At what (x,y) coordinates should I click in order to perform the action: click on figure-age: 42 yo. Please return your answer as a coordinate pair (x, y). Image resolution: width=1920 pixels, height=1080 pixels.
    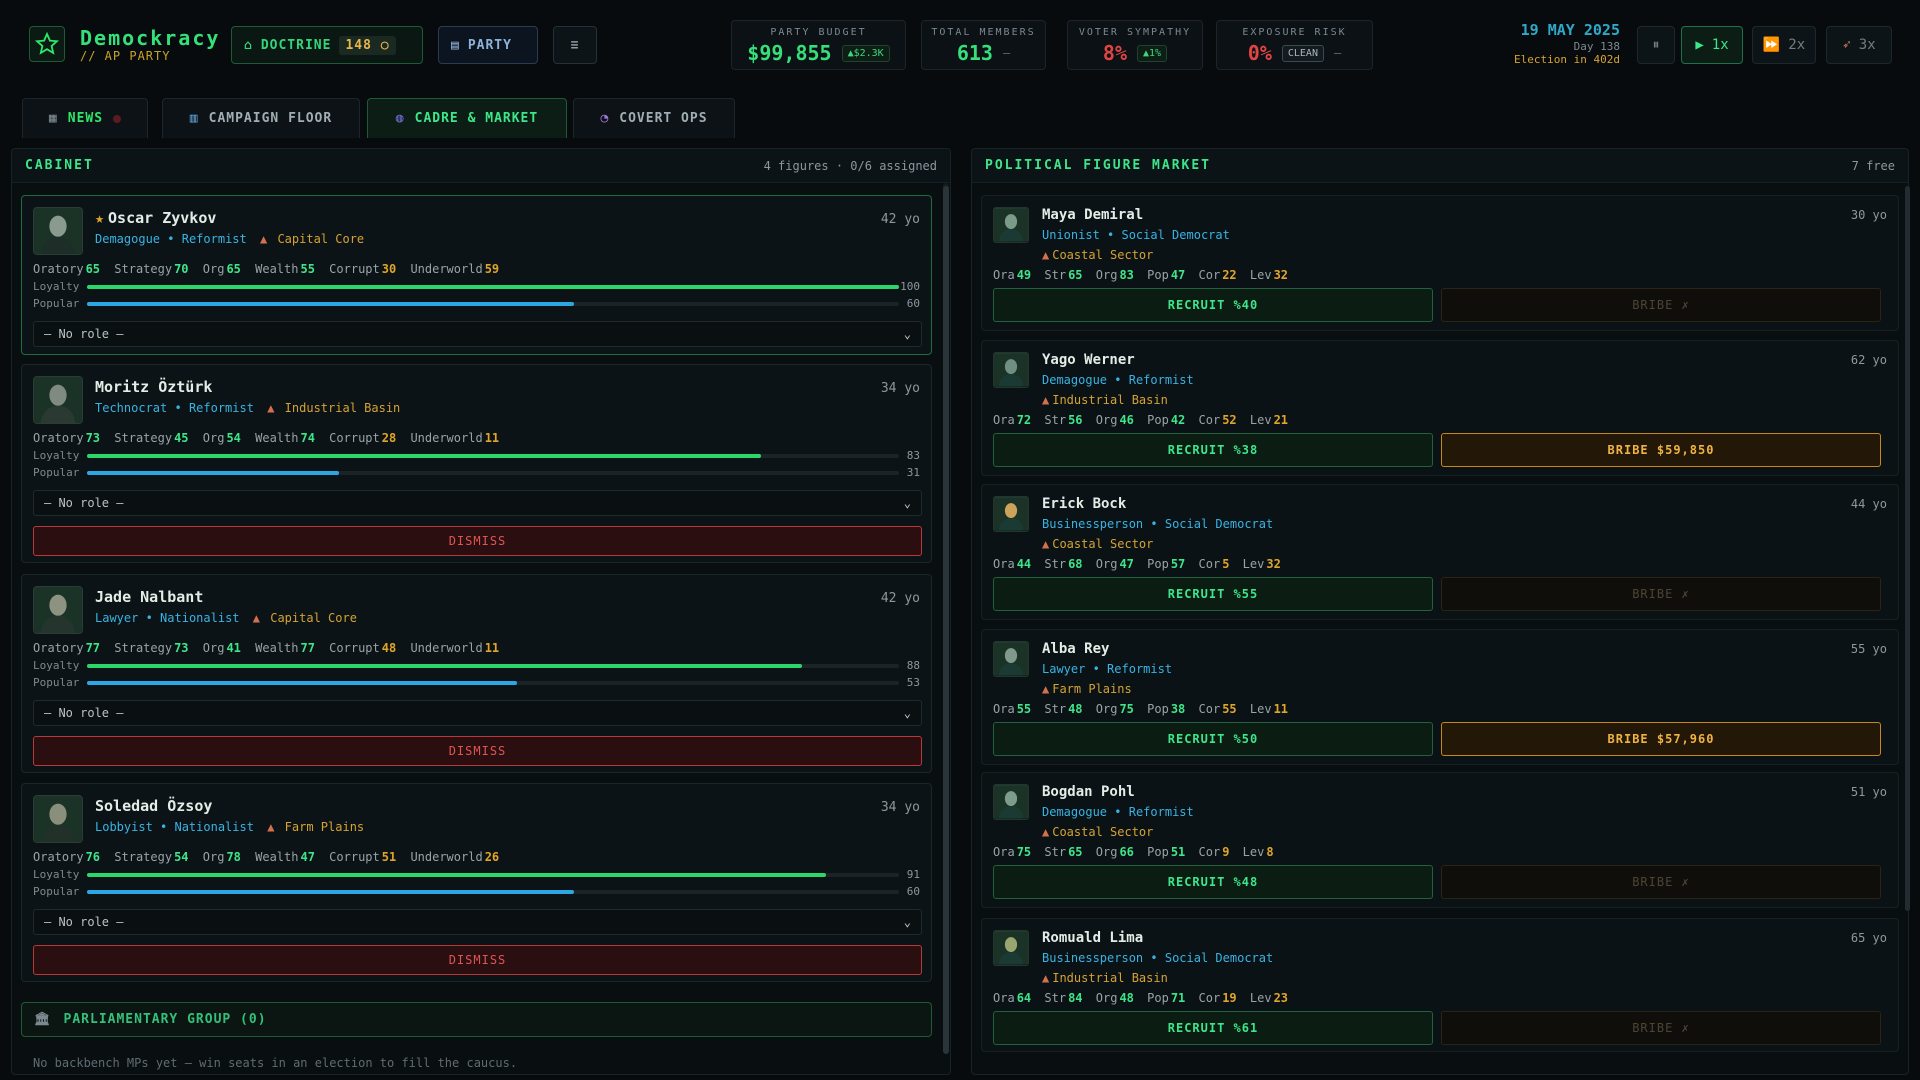
    Looking at the image, I should click on (900, 598).